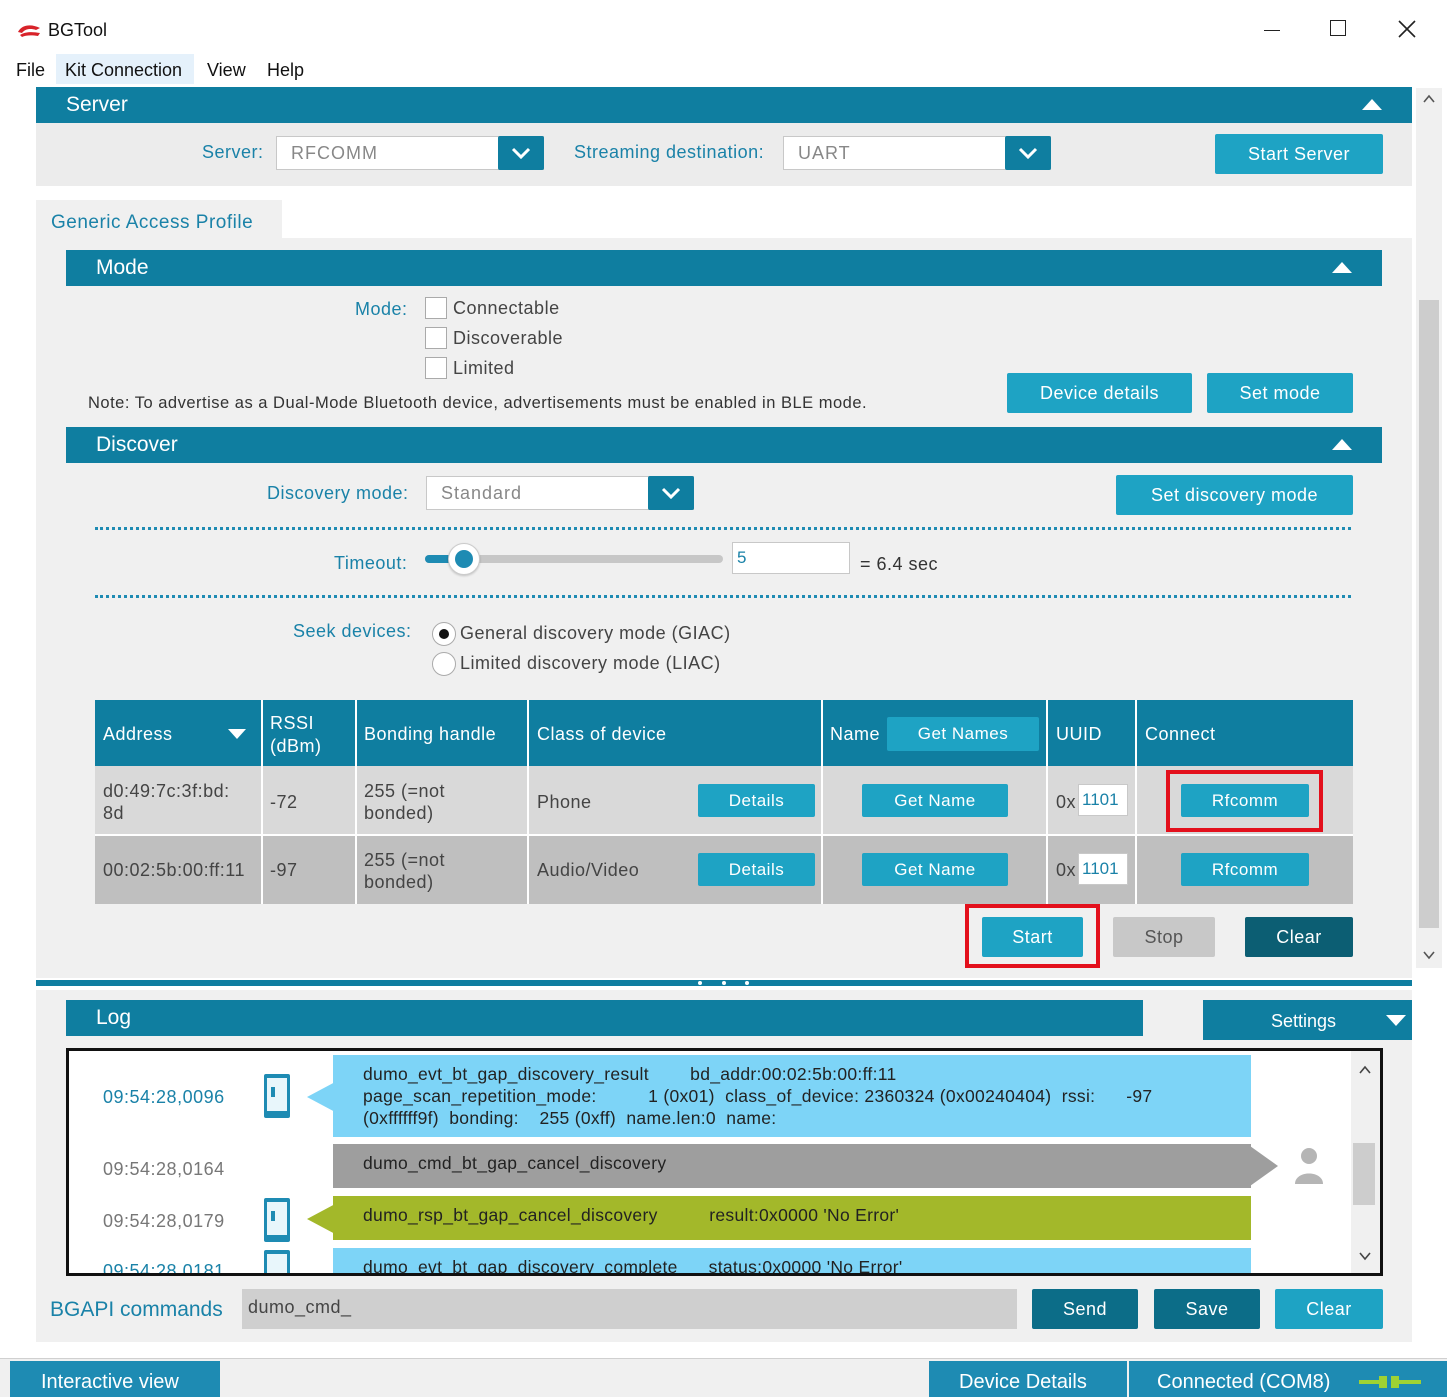 This screenshot has height=1397, width=1447. I want to click on slider-thumb, so click(464, 559).